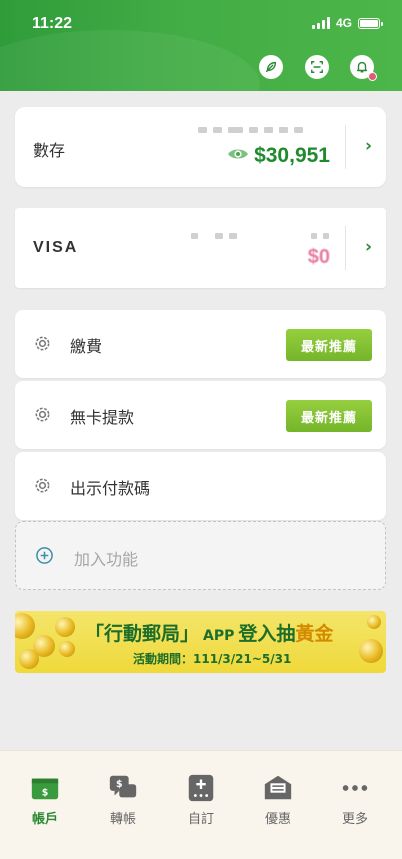  What do you see at coordinates (363, 68) in the screenshot?
I see `bell-icon` at bounding box center [363, 68].